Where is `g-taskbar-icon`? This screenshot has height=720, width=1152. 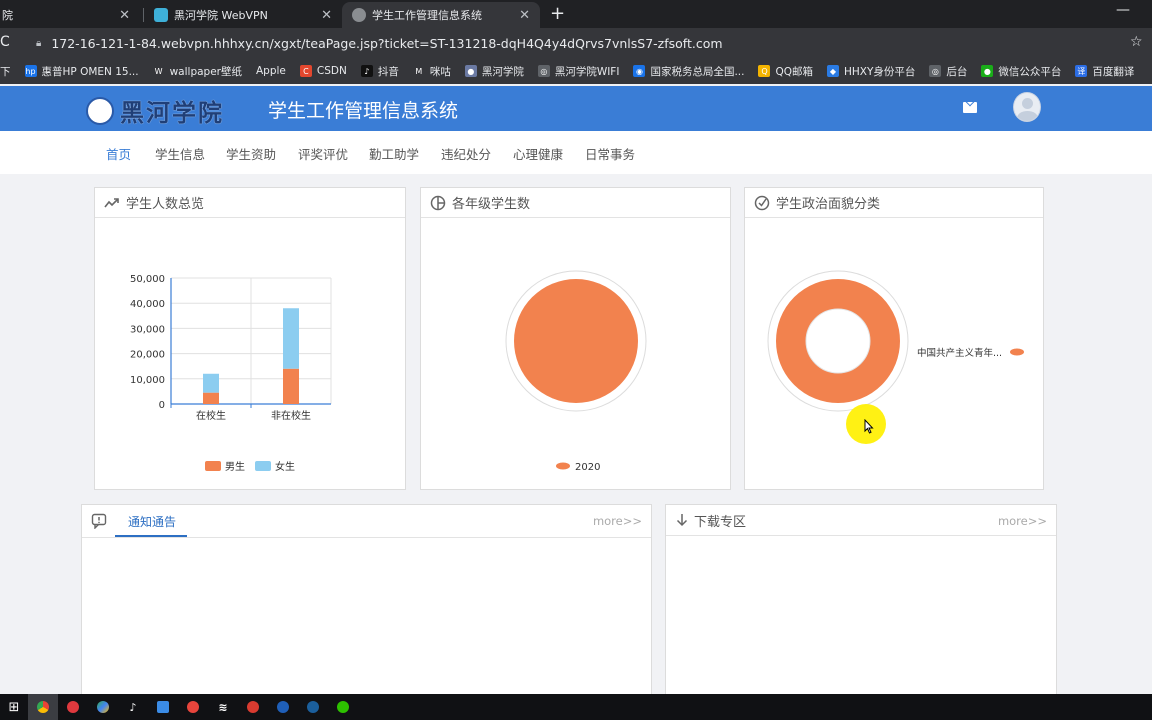 g-taskbar-icon is located at coordinates (193, 707).